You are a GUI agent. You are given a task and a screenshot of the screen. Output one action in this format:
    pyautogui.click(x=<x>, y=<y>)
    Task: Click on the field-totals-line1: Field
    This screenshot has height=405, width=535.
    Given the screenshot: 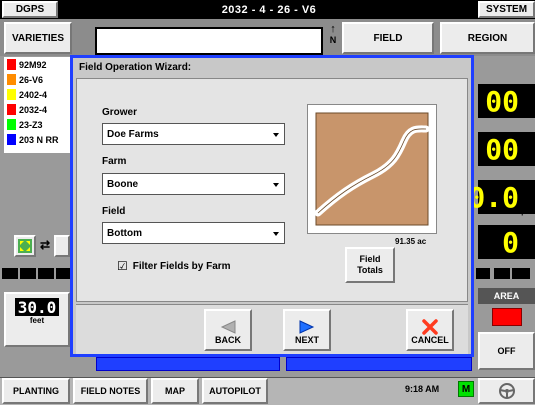 What is the action you would take?
    pyautogui.click(x=370, y=259)
    